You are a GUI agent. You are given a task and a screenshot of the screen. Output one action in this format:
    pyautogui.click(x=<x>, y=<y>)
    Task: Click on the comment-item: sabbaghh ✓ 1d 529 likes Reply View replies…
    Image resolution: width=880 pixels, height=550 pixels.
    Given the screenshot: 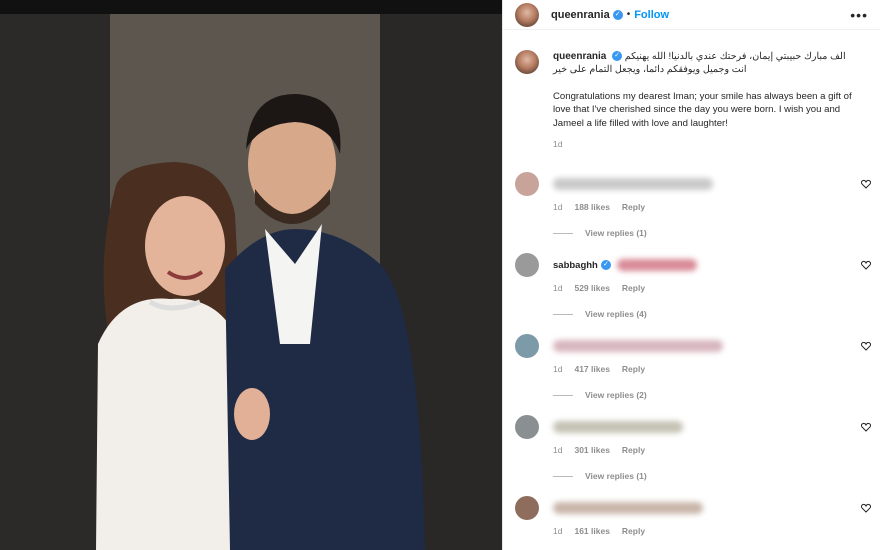 What is the action you would take?
    pyautogui.click(x=693, y=286)
    